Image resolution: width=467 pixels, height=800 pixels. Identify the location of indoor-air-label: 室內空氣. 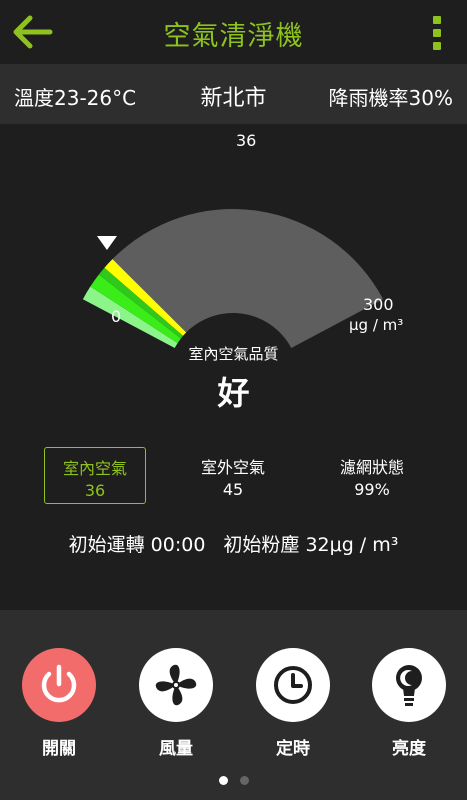
(94, 468).